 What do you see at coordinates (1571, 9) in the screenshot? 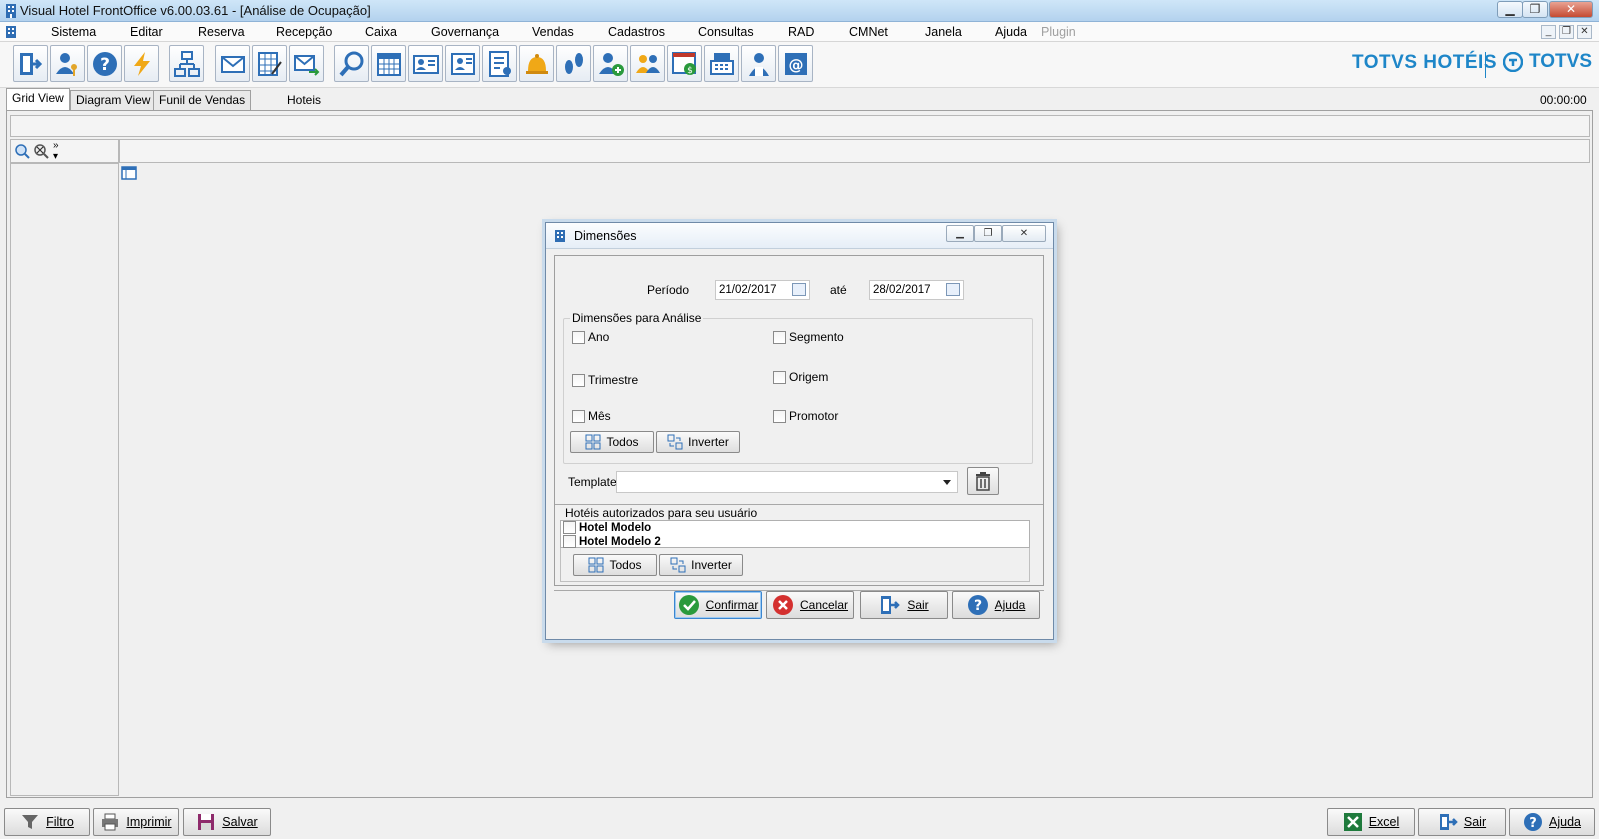
I see `close-window-button: ✕` at bounding box center [1571, 9].